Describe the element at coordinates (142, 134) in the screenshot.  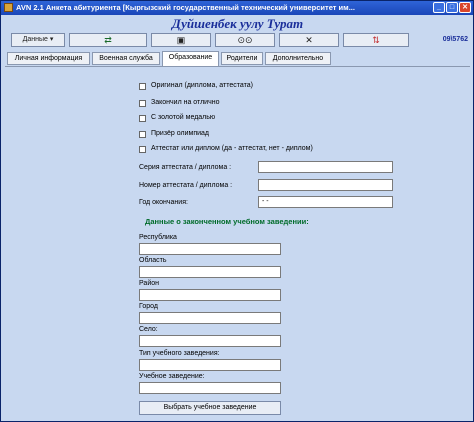
I see `olympiad-checkbox` at that location.